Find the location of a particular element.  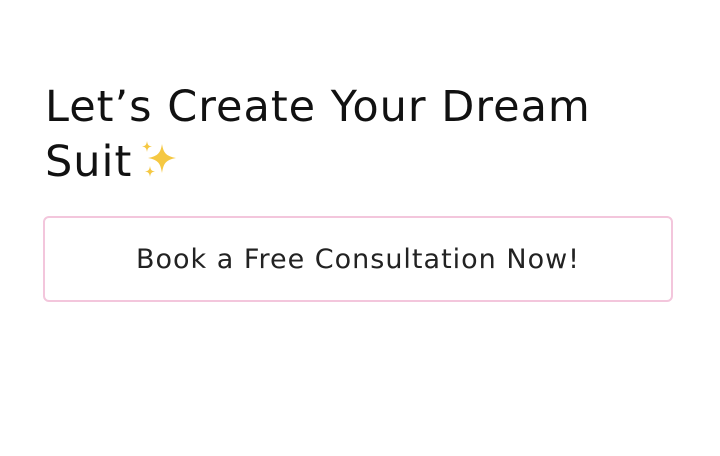

sparkles-icon is located at coordinates (161, 161).